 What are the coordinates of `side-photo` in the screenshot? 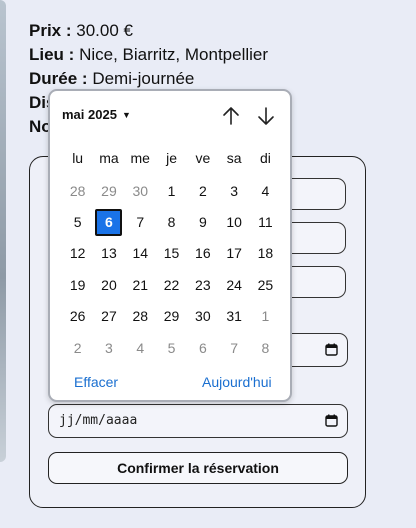 It's located at (3, 231).